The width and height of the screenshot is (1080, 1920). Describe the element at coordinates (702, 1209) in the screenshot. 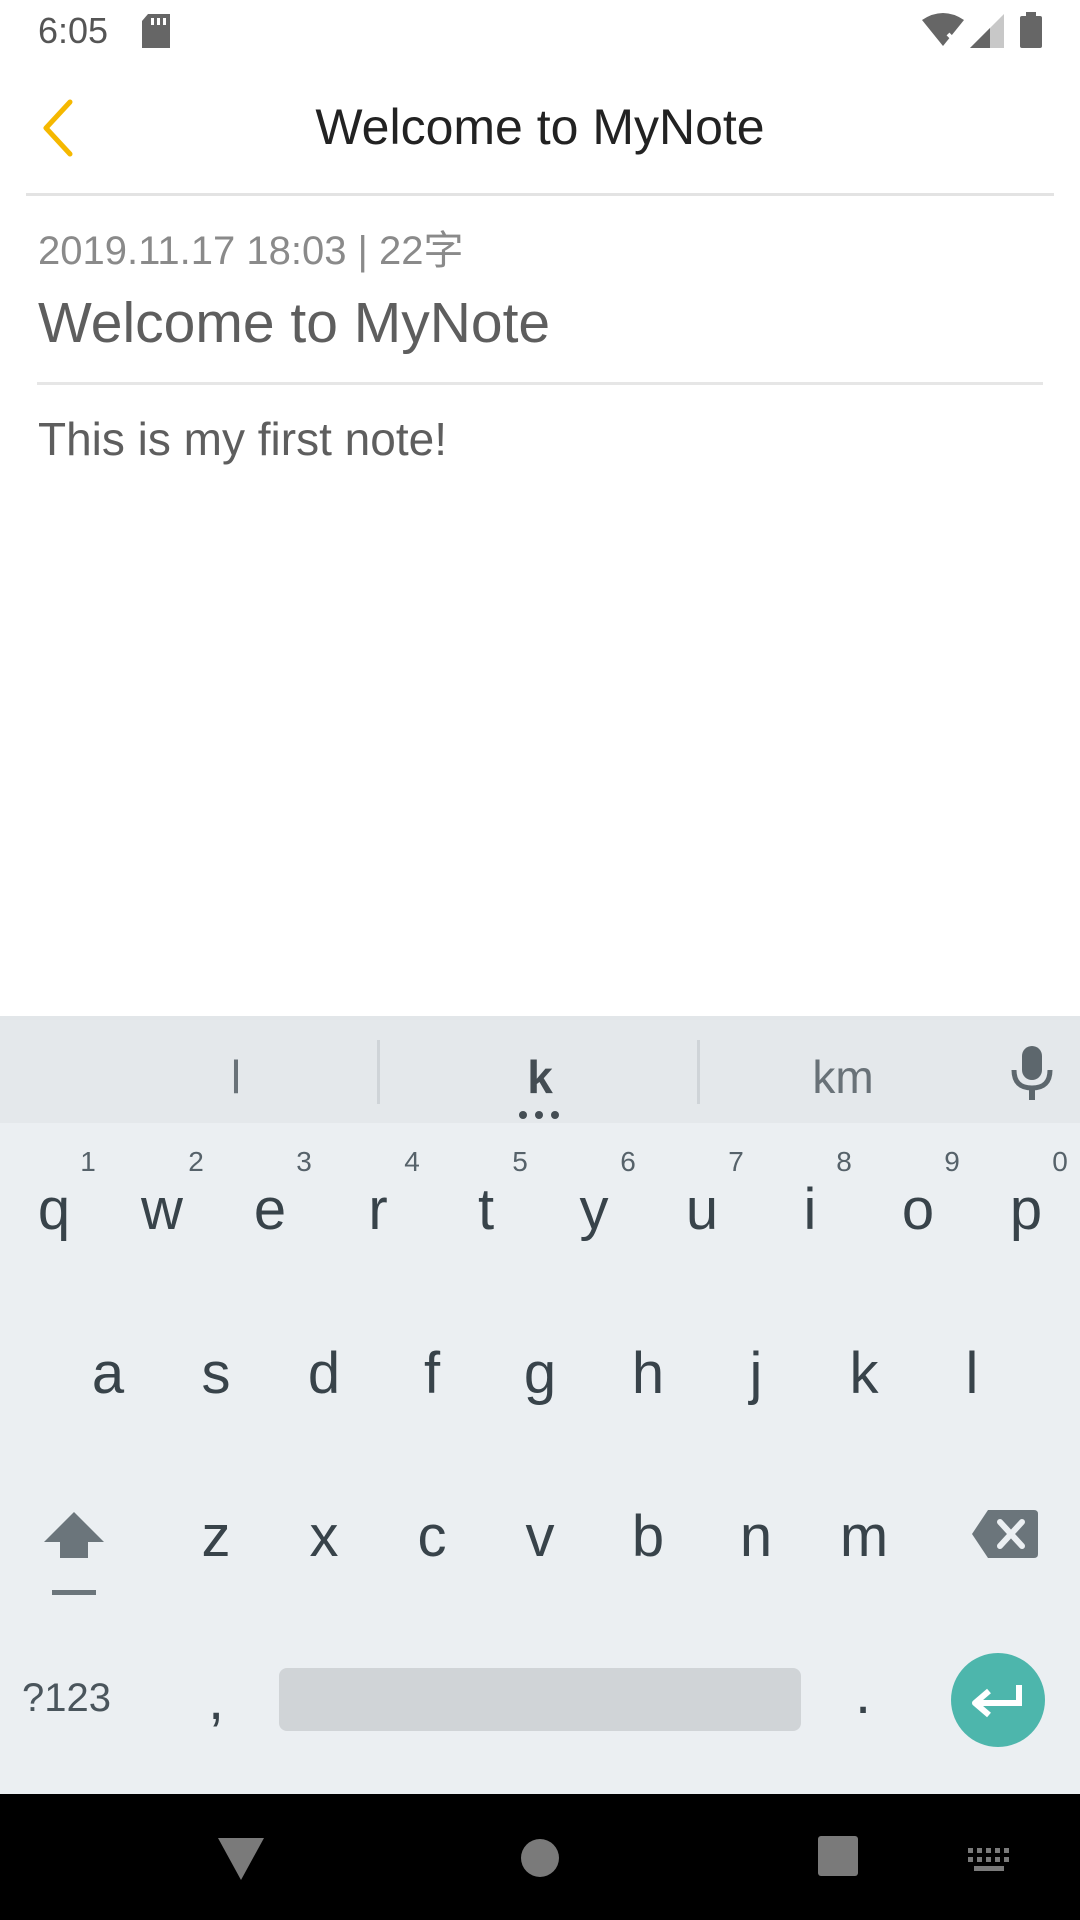

I see `key-u: u` at that location.